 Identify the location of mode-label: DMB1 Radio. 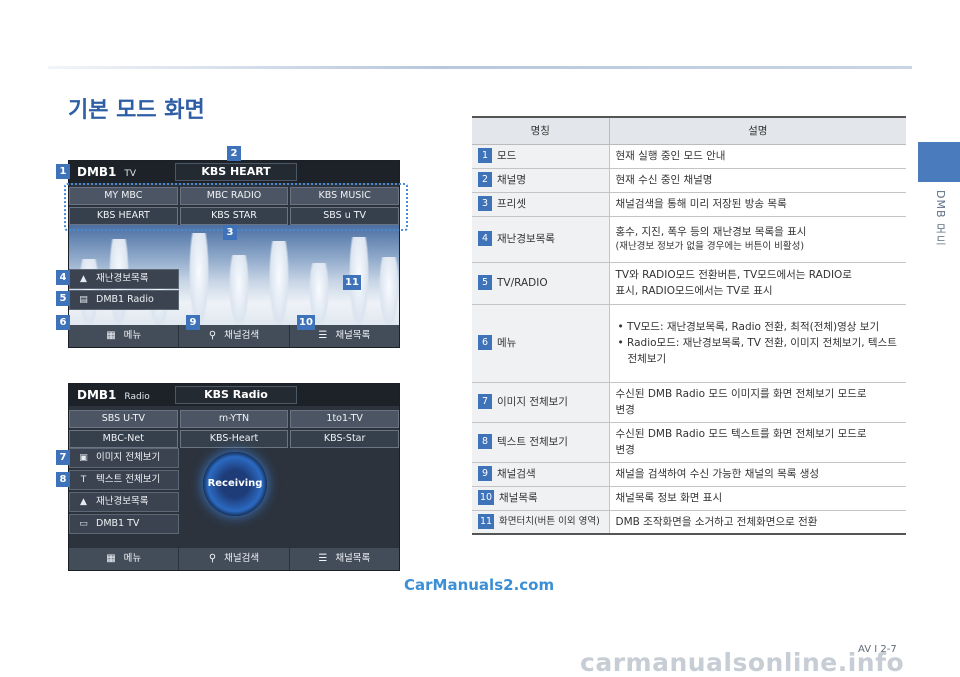
(113, 395).